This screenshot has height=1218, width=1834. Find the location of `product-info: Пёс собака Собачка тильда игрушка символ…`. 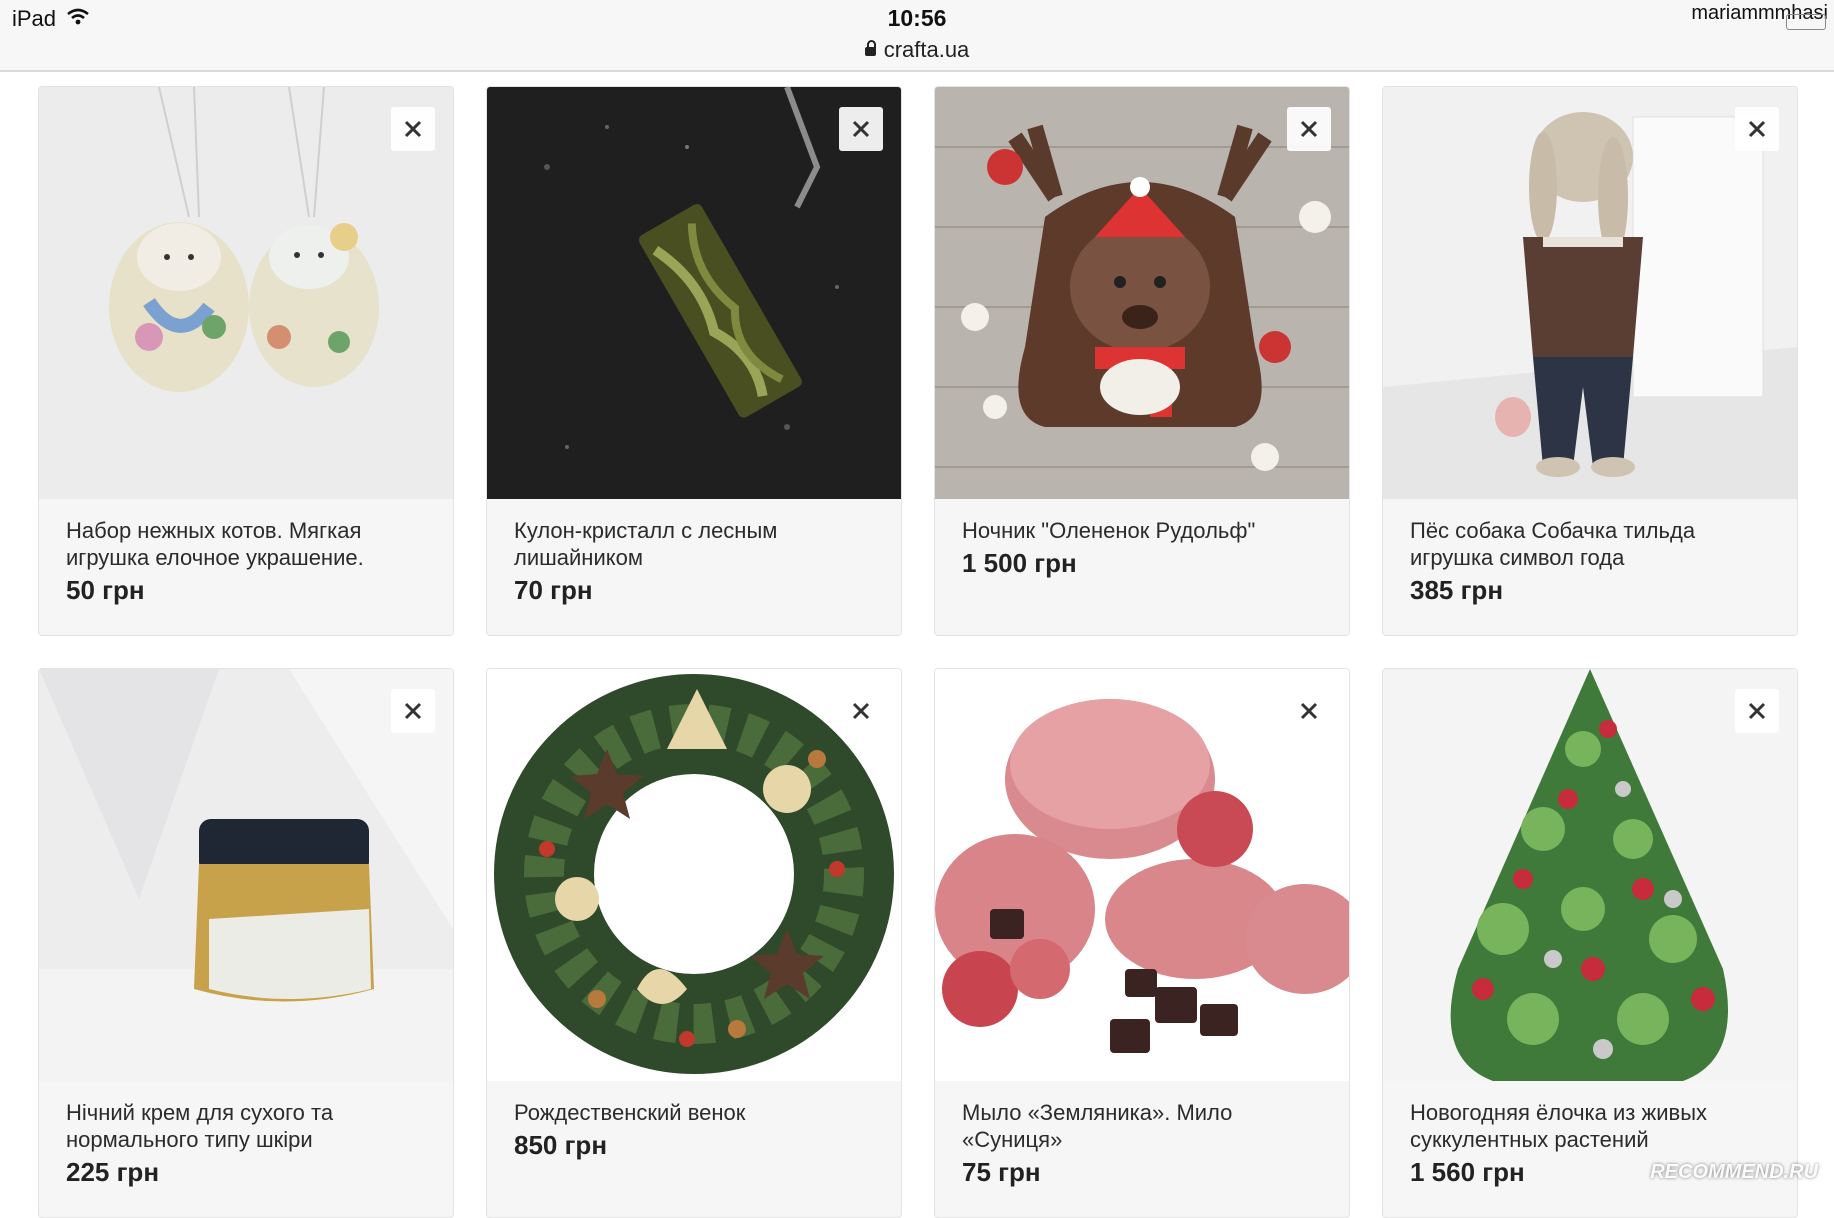

product-info: Пёс собака Собачка тильда игрушка символ… is located at coordinates (1595, 561).